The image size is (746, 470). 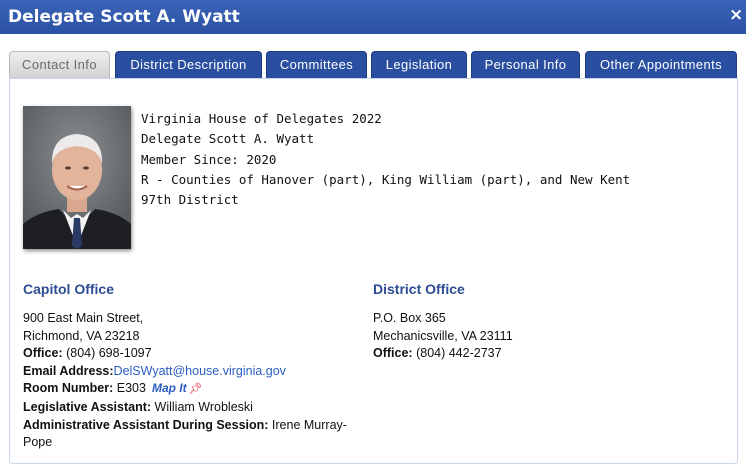 I want to click on district-office-phone: (804) 442-2737, so click(x=459, y=353).